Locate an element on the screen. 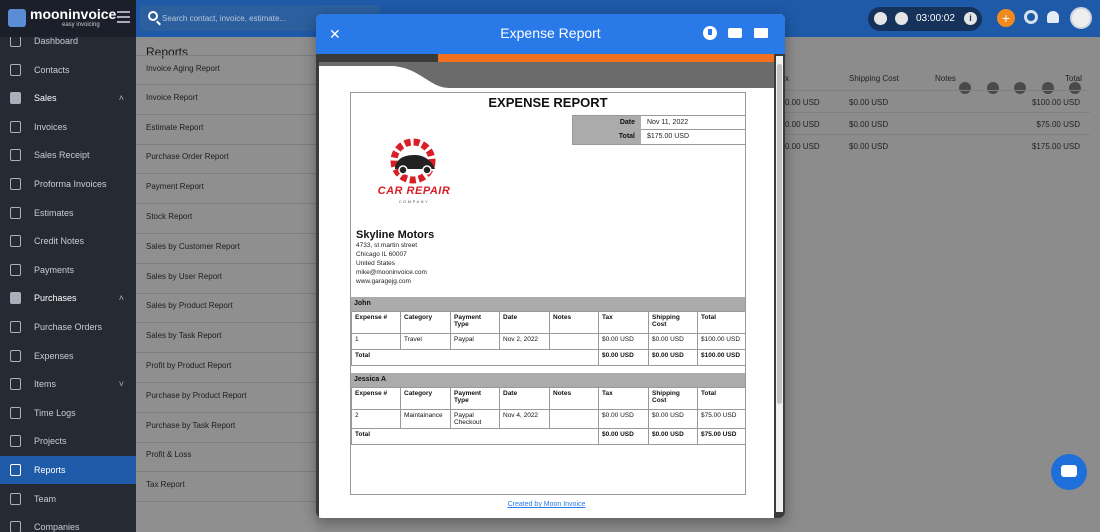 Image resolution: width=1100 pixels, height=532 pixels. table-cell: 2 is located at coordinates (376, 419).